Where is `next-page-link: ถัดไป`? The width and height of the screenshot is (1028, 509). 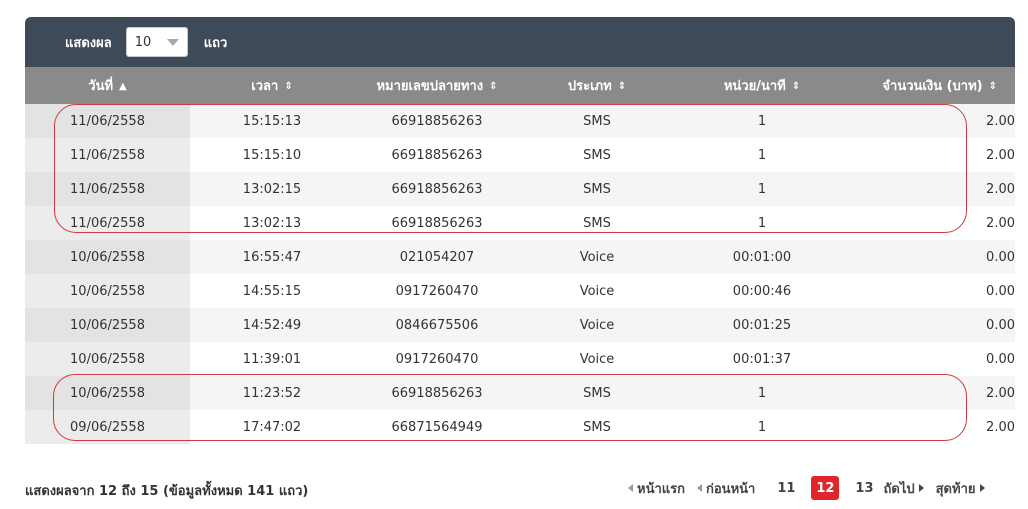
next-page-link: ถัดไป is located at coordinates (904, 488).